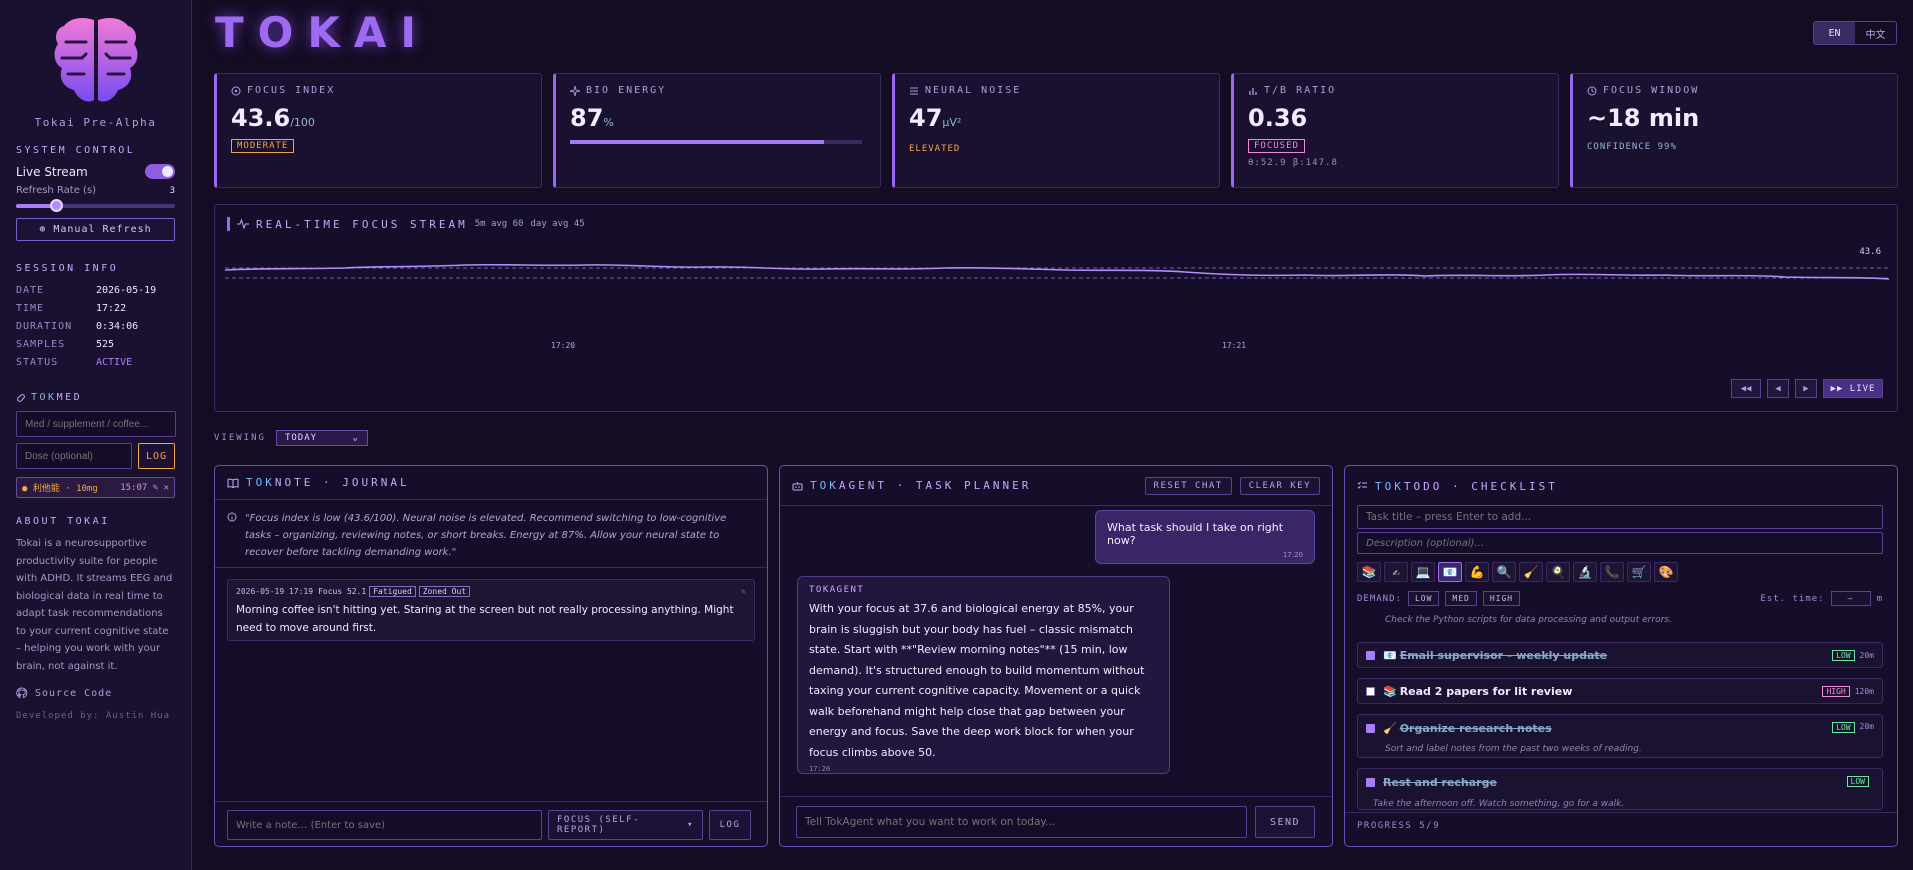  Describe the element at coordinates (63, 521) in the screenshot. I see `about-title: ABOUT TOKAI` at that location.